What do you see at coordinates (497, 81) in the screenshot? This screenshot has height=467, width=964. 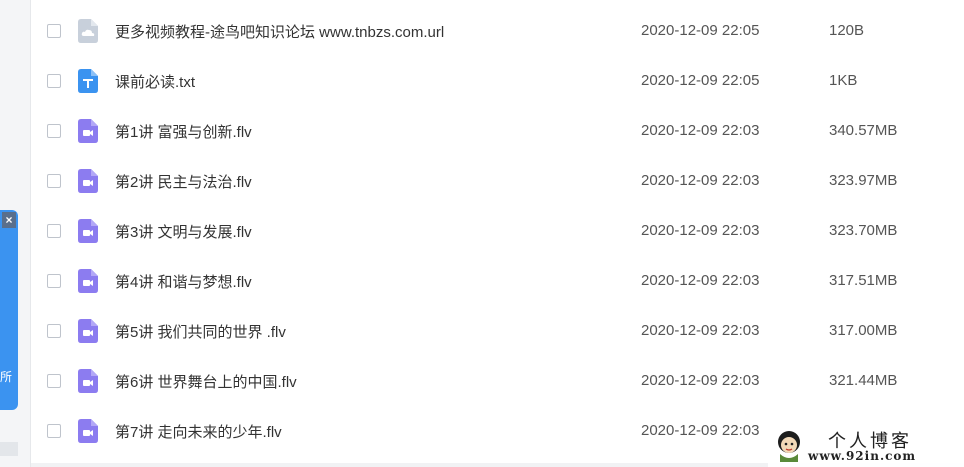 I see `file-row: 课前必读.txt 2020-12-09 22:05 1KB` at bounding box center [497, 81].